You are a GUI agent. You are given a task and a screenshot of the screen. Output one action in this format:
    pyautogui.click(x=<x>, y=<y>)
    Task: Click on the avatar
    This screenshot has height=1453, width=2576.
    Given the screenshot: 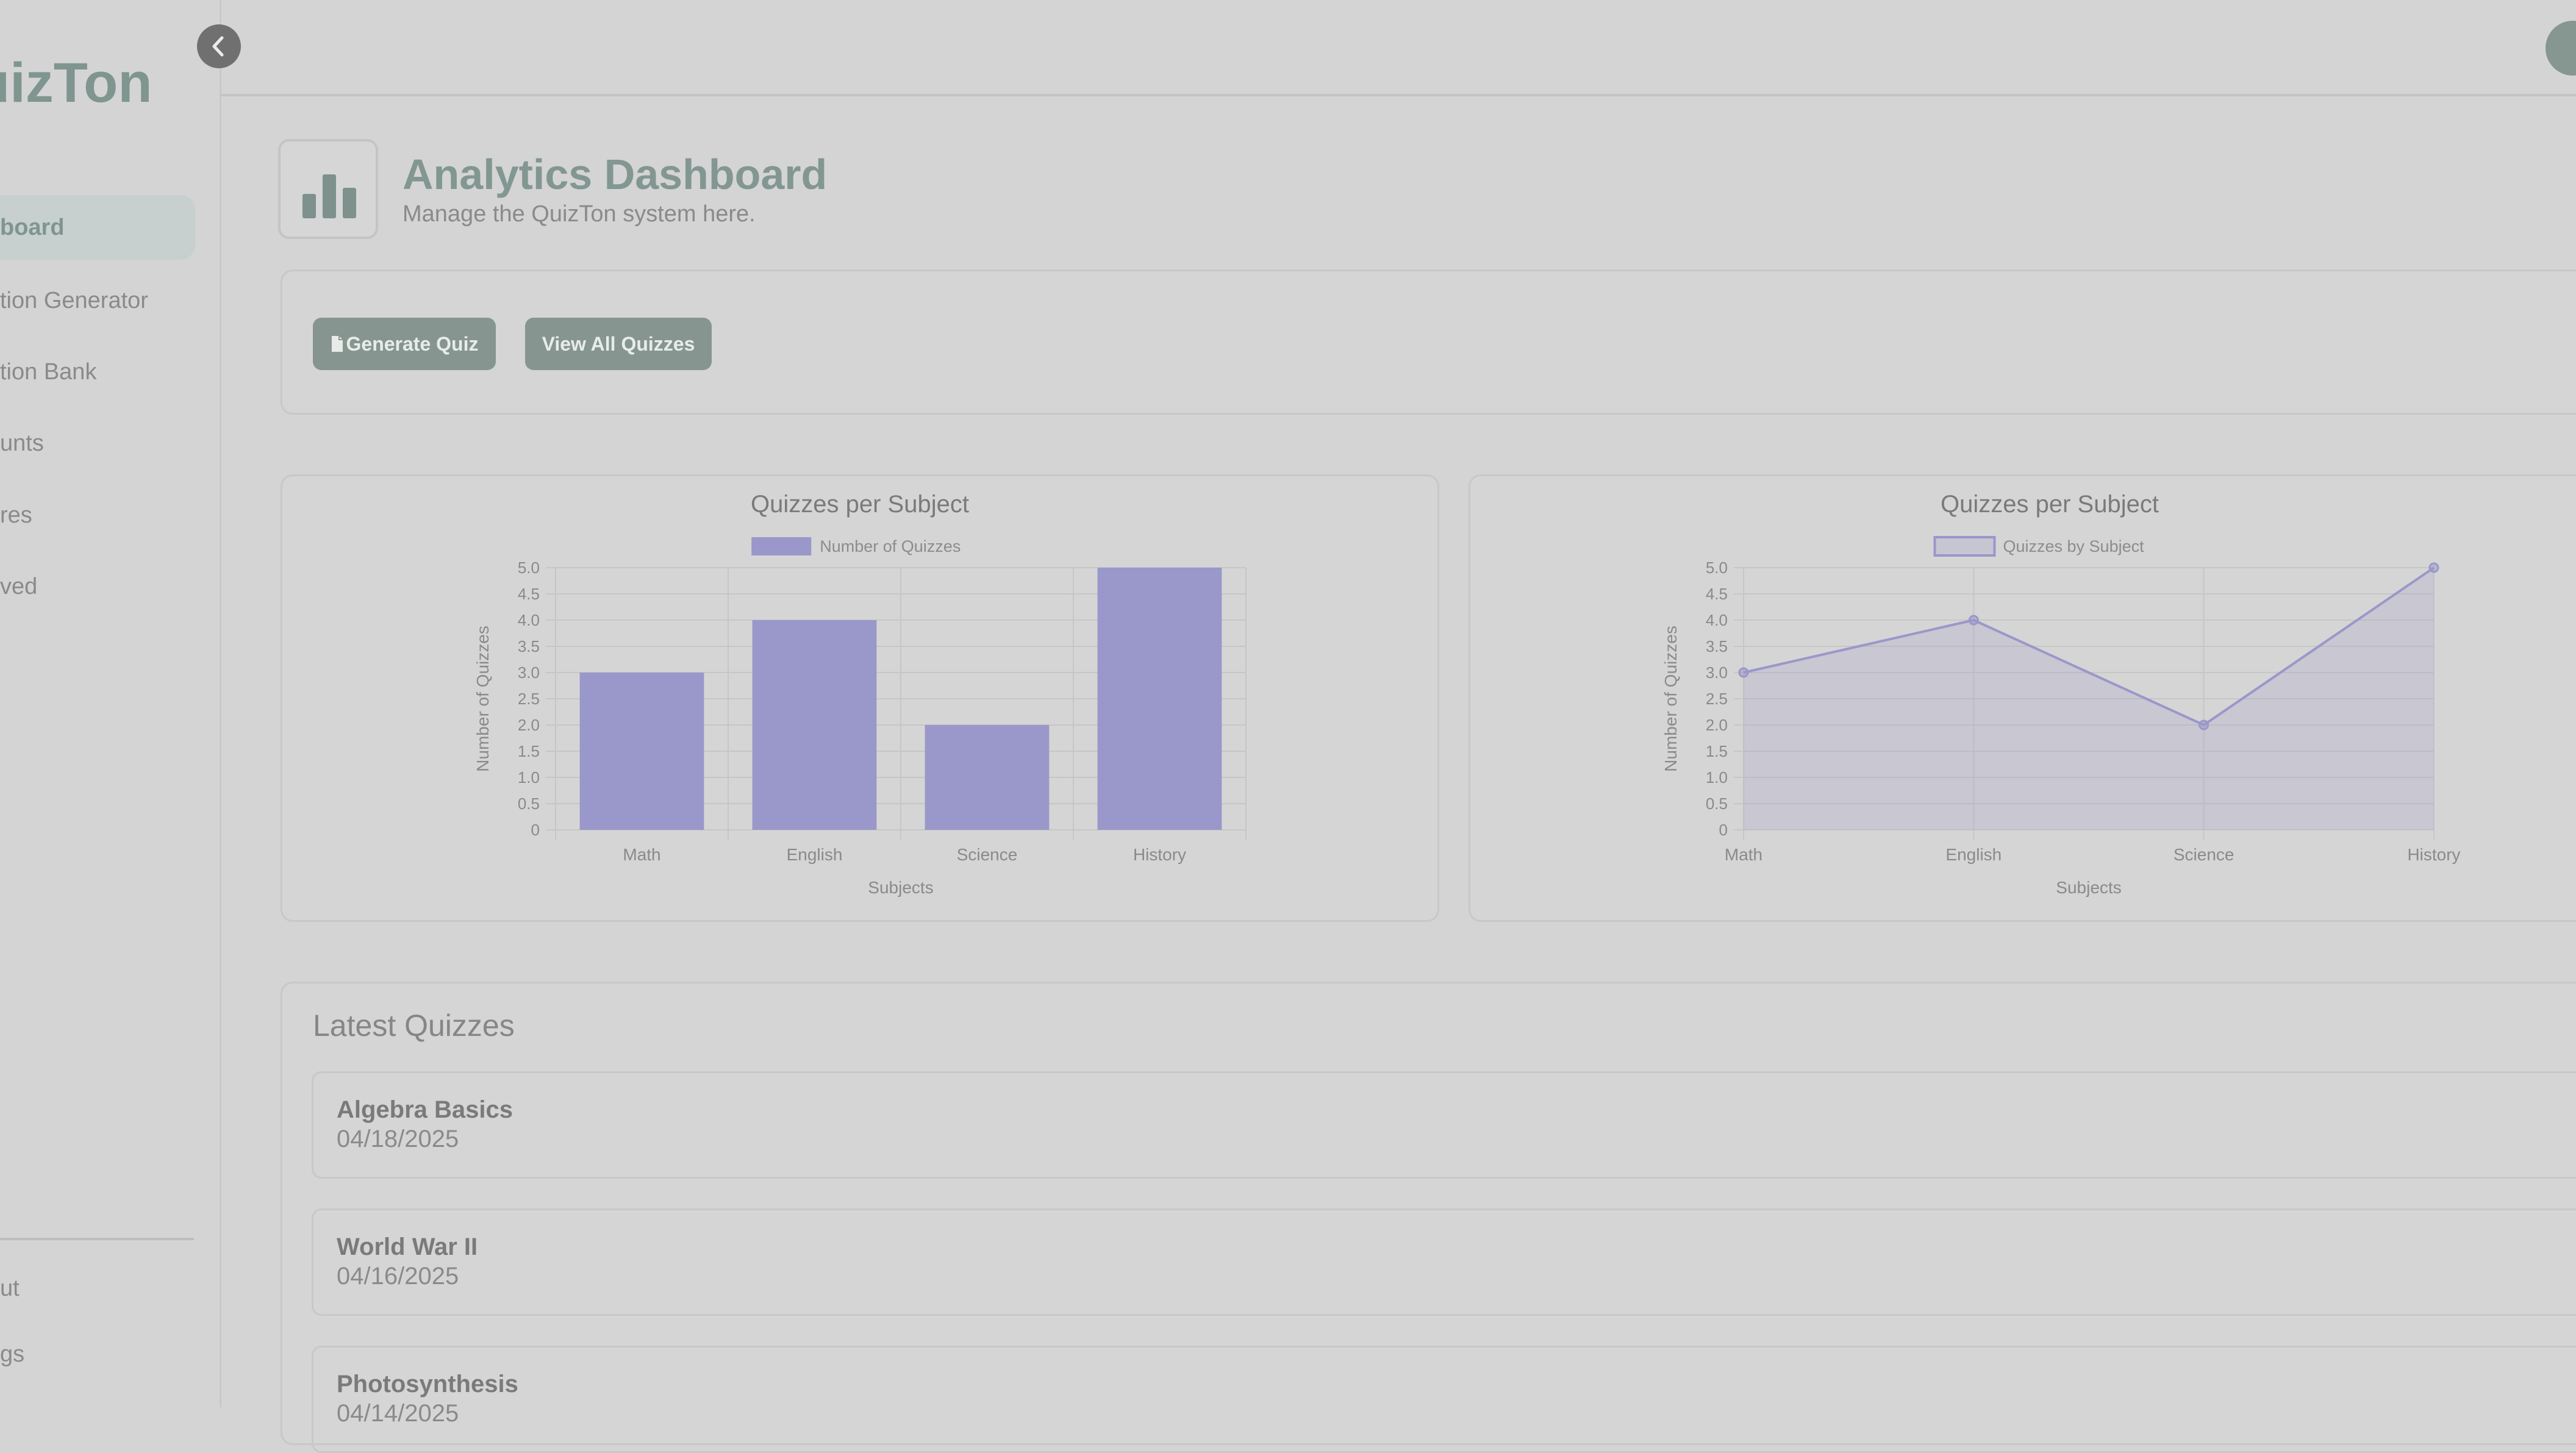 What is the action you would take?
    pyautogui.click(x=2561, y=48)
    